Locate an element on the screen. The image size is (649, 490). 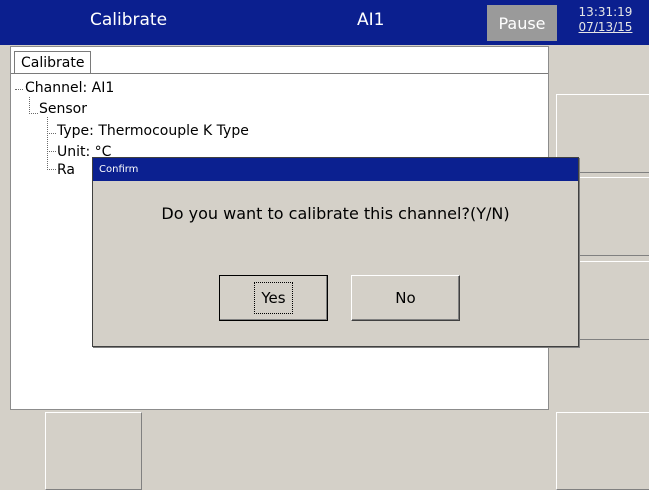
tree-item-sensor: Sensor is located at coordinates (63, 109).